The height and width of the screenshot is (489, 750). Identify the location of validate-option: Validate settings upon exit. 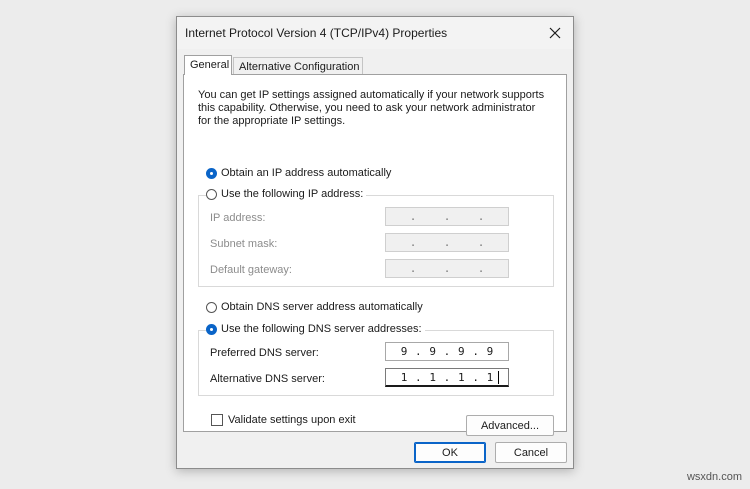
(283, 420).